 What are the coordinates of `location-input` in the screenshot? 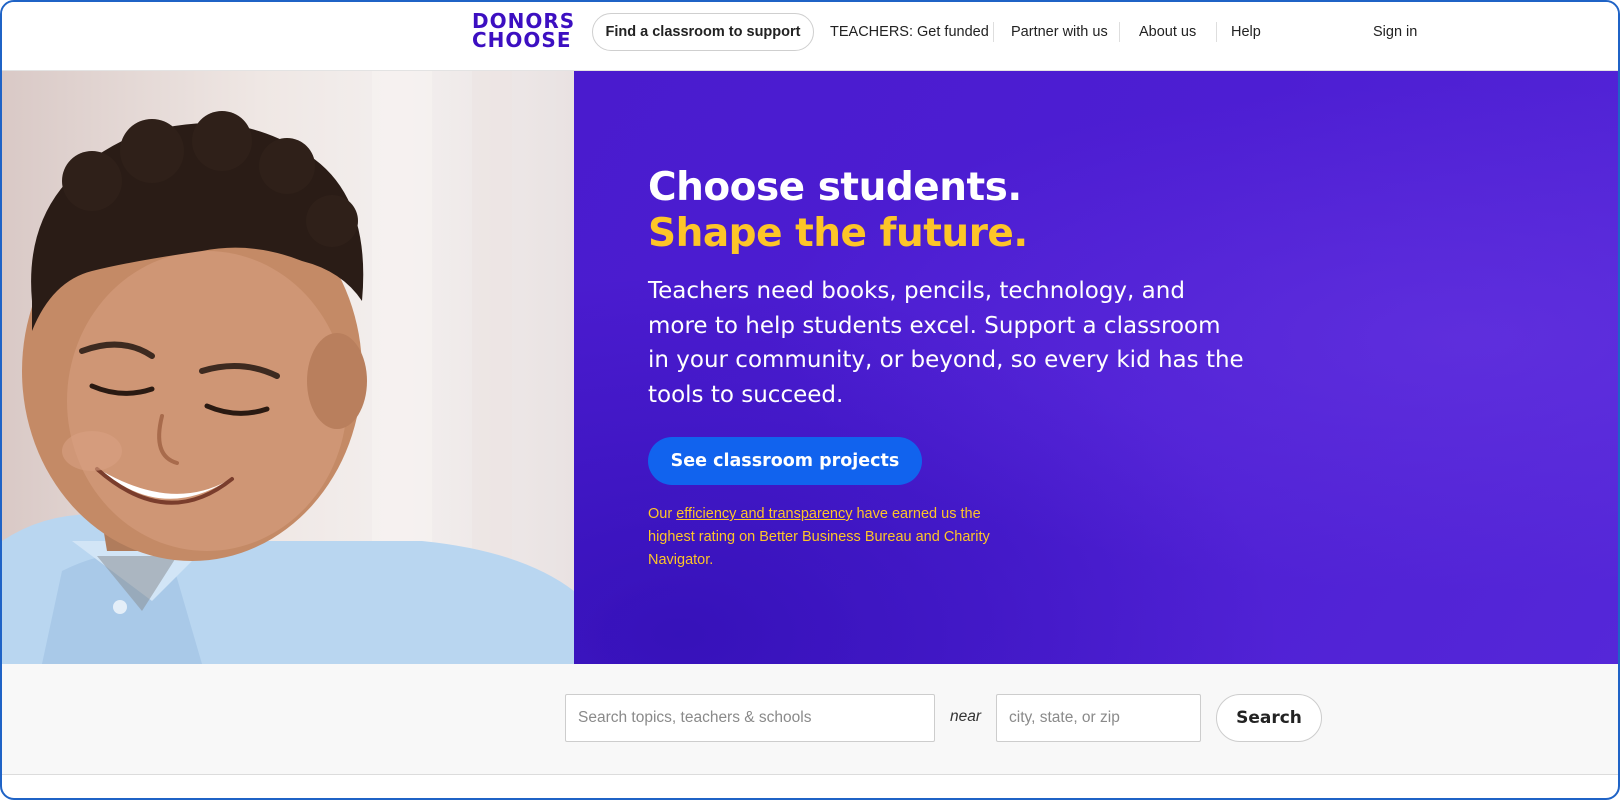 It's located at (1098, 718).